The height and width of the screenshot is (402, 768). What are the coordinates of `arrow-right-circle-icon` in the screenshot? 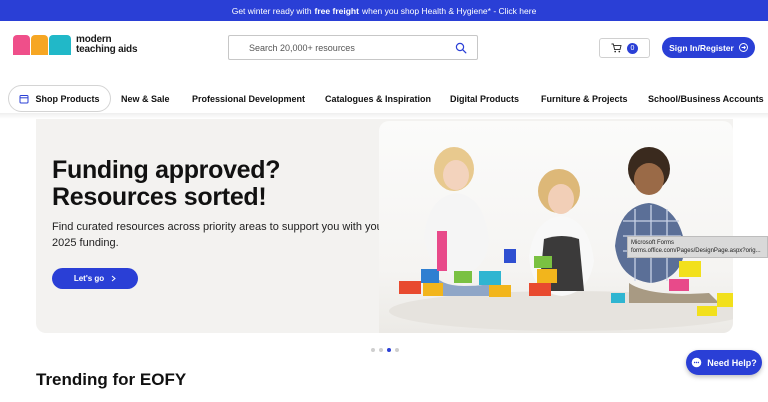 It's located at (743, 47).